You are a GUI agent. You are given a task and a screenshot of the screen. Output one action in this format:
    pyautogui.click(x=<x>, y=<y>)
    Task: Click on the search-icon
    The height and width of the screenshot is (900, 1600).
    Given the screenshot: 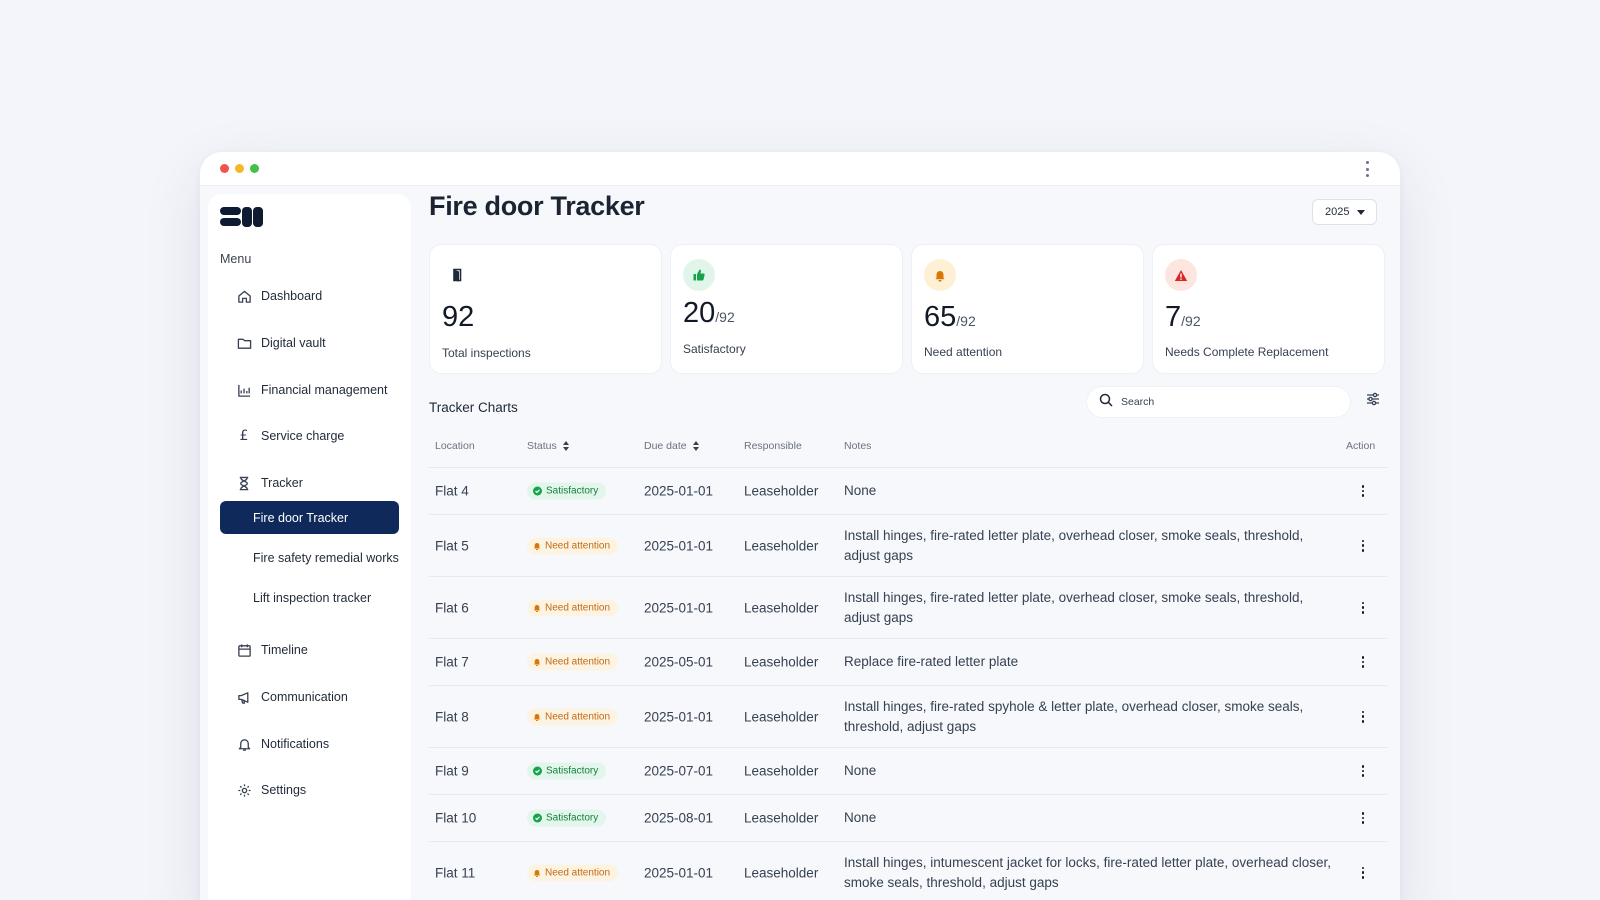 What is the action you would take?
    pyautogui.click(x=1106, y=402)
    